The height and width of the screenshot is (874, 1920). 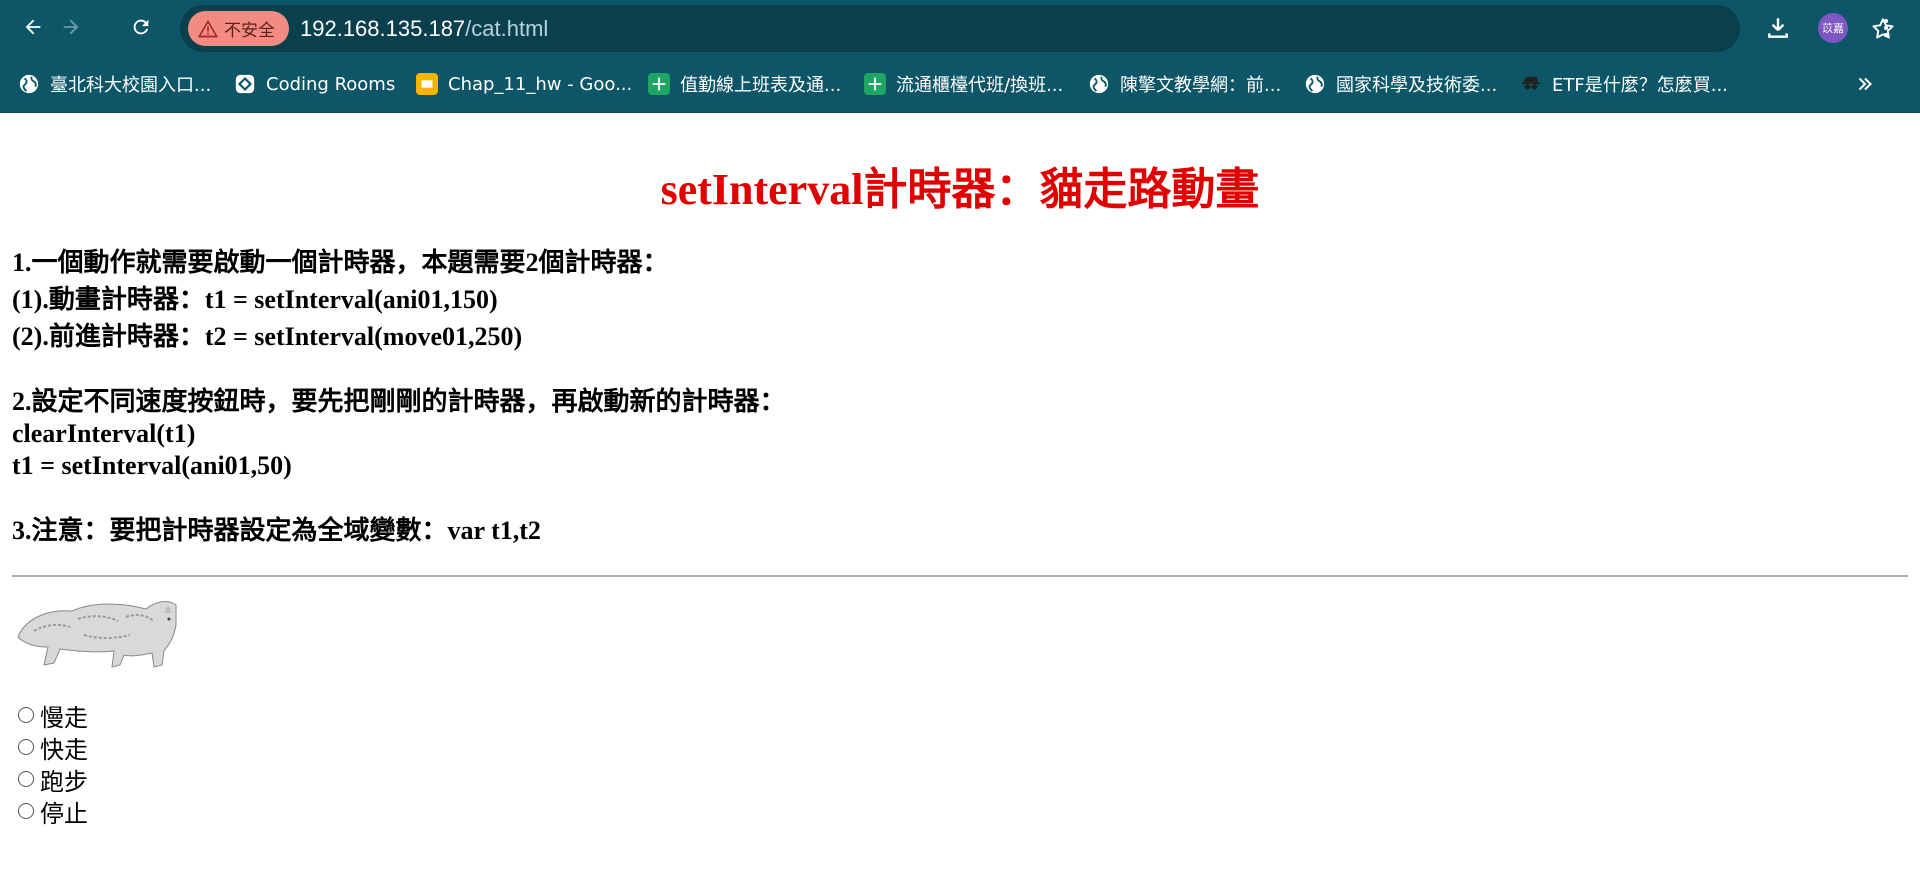 I want to click on radio-label: 停止, so click(x=64, y=814).